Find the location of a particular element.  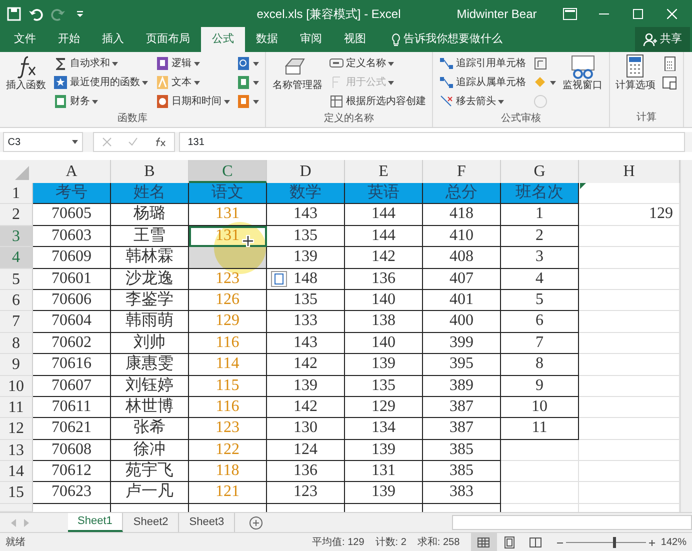

ribbon-button: 名称管理器 is located at coordinates (297, 82).